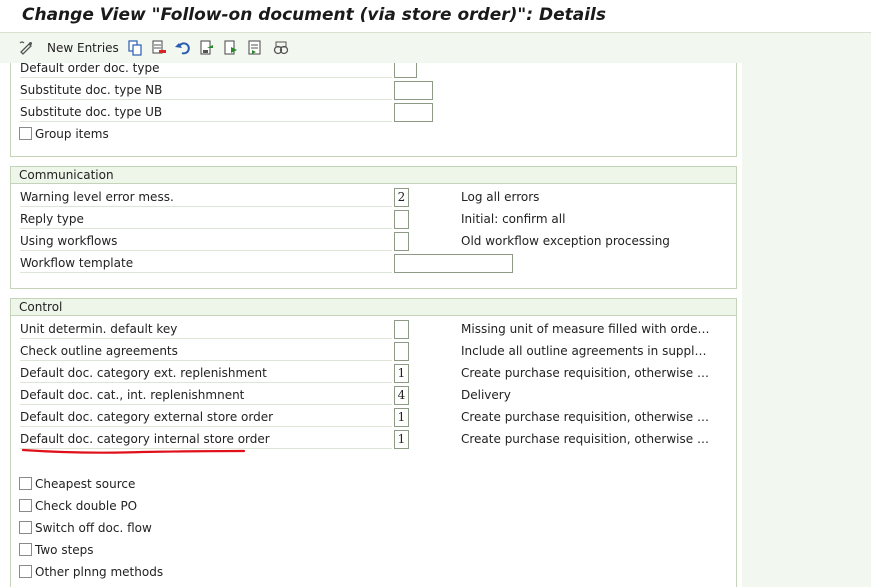 The width and height of the screenshot is (871, 587). What do you see at coordinates (405, 70) in the screenshot?
I see `default-order-doc-type-field` at bounding box center [405, 70].